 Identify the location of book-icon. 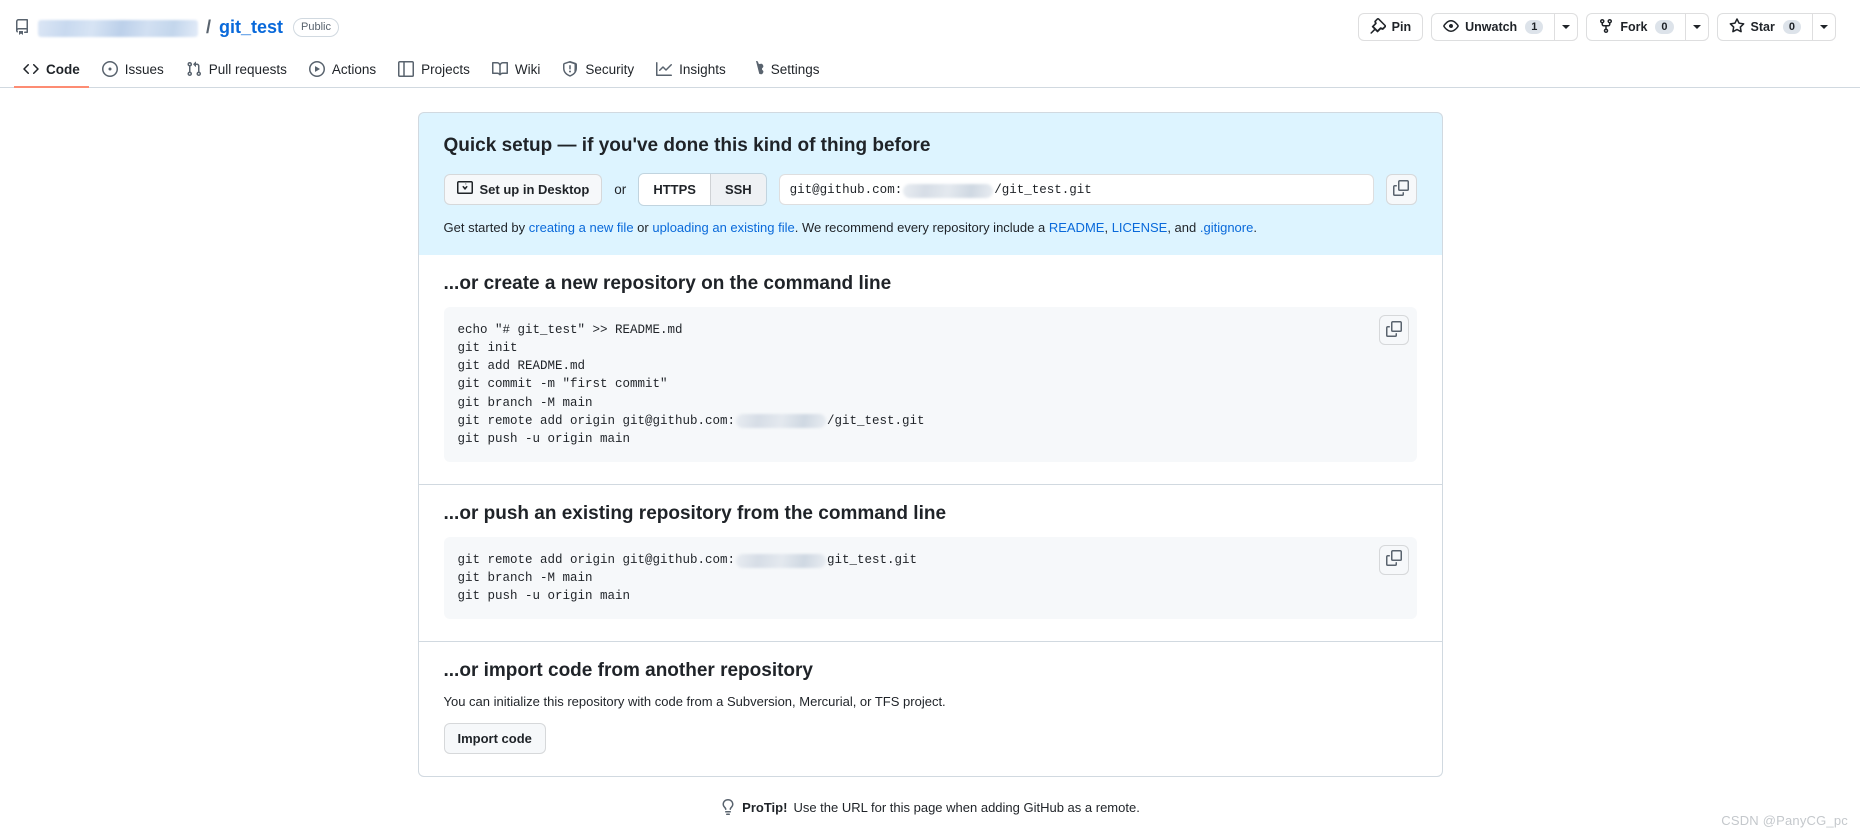
(499, 69).